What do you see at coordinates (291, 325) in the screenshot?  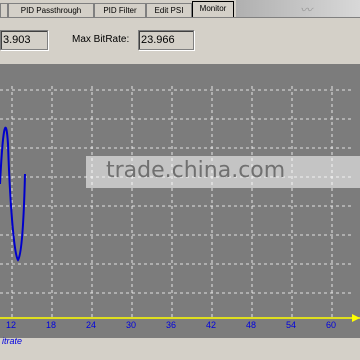 I see `x-tick-label: 54` at bounding box center [291, 325].